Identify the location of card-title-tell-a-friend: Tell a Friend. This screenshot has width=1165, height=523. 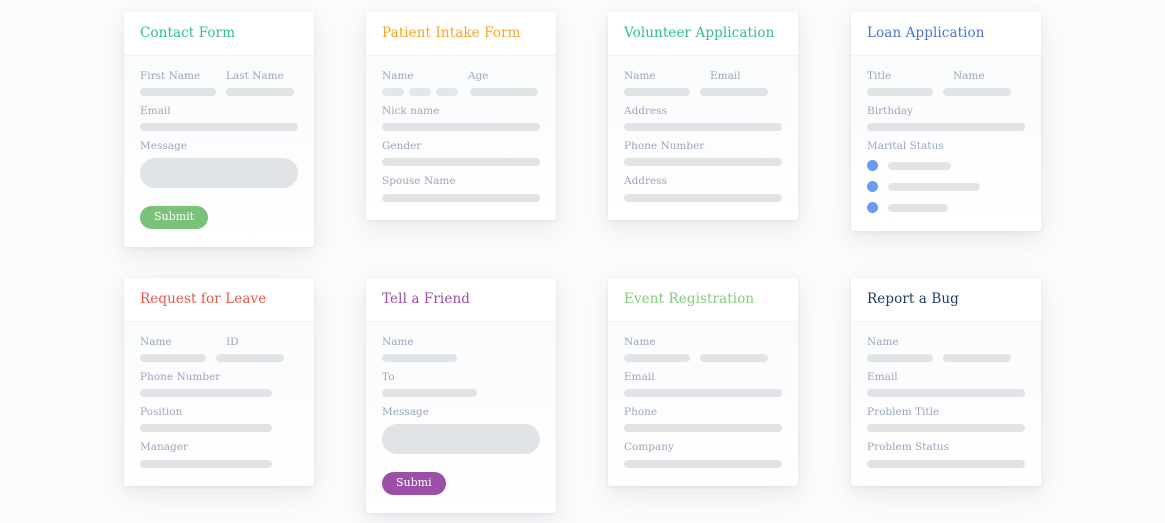
(426, 298).